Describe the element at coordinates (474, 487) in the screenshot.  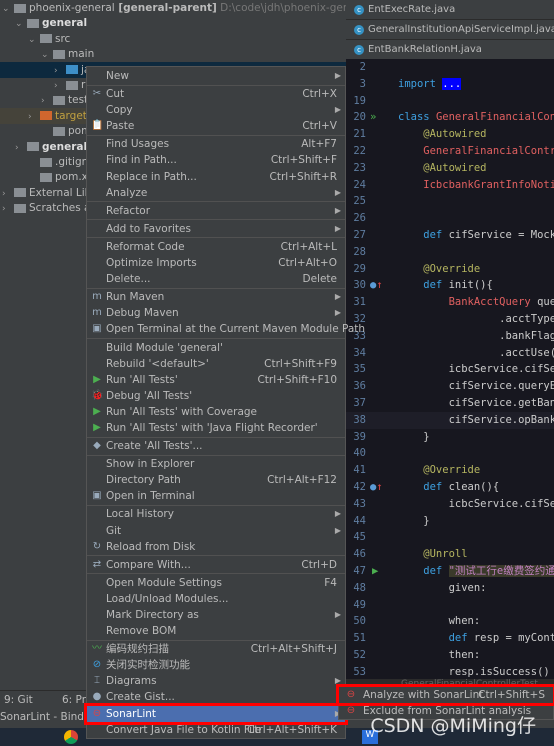
I see `code-token: clean(){` at that location.